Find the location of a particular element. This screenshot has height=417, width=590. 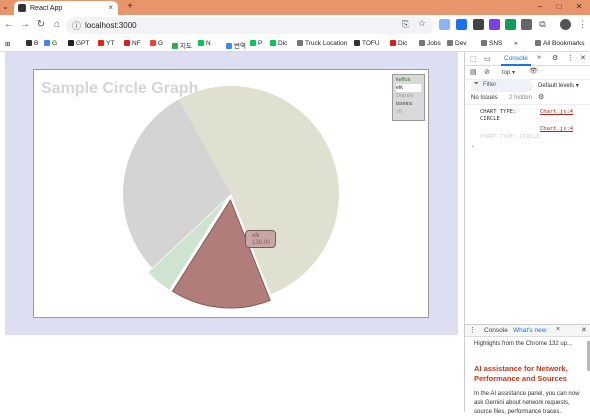

chart-tooltip: elk 138.00 is located at coordinates (260, 239).